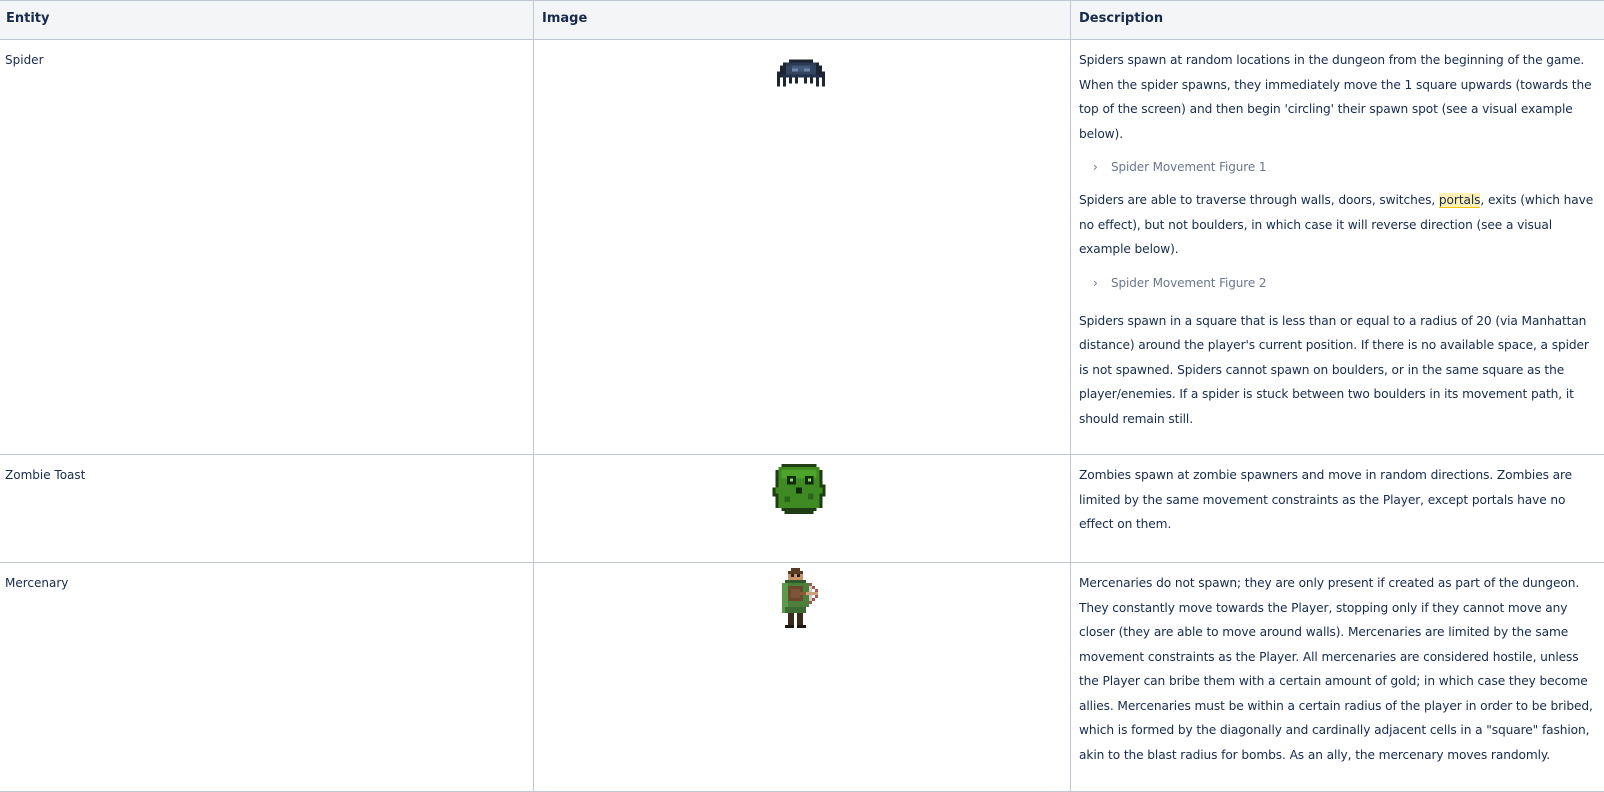 The height and width of the screenshot is (792, 1604). I want to click on table-header-row: Entity Image Description, so click(802, 20).